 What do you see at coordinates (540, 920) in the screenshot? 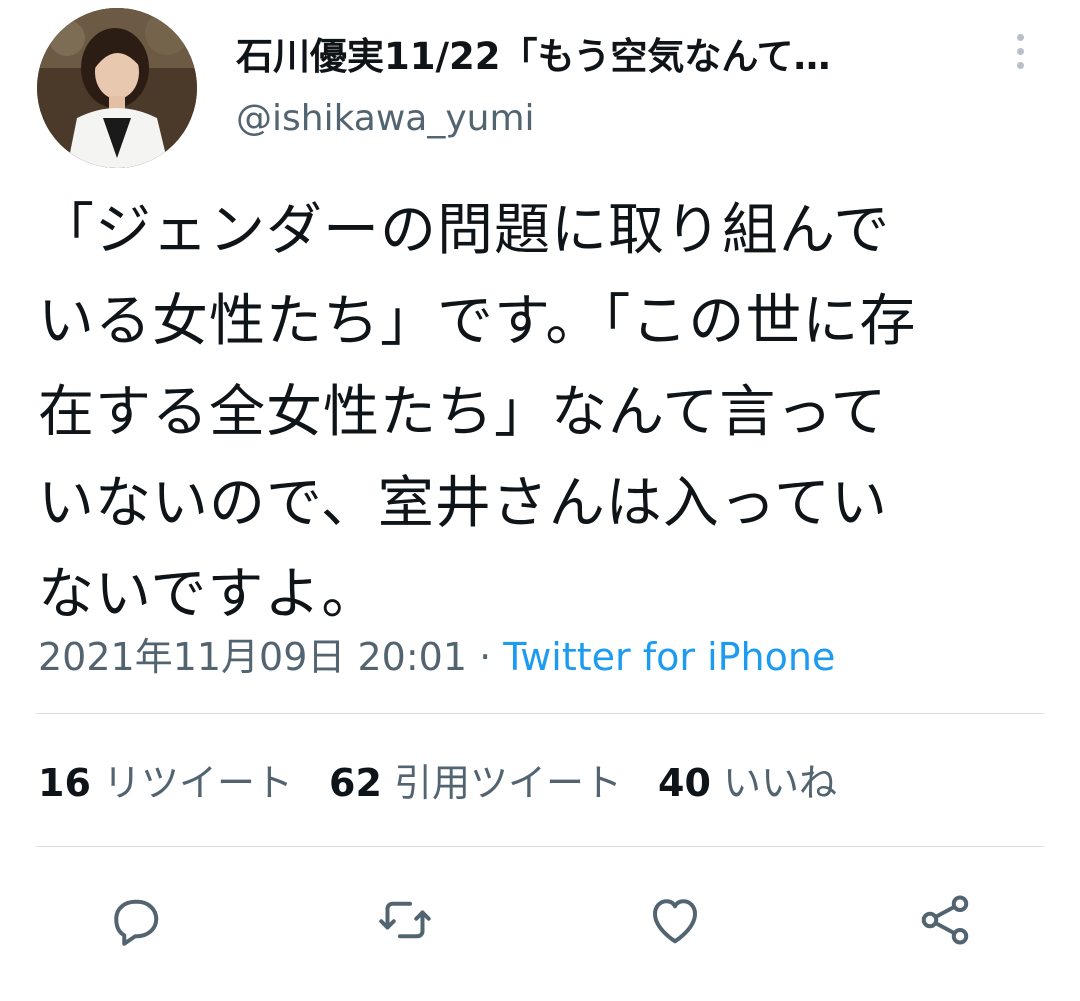
I see `action-bar` at bounding box center [540, 920].